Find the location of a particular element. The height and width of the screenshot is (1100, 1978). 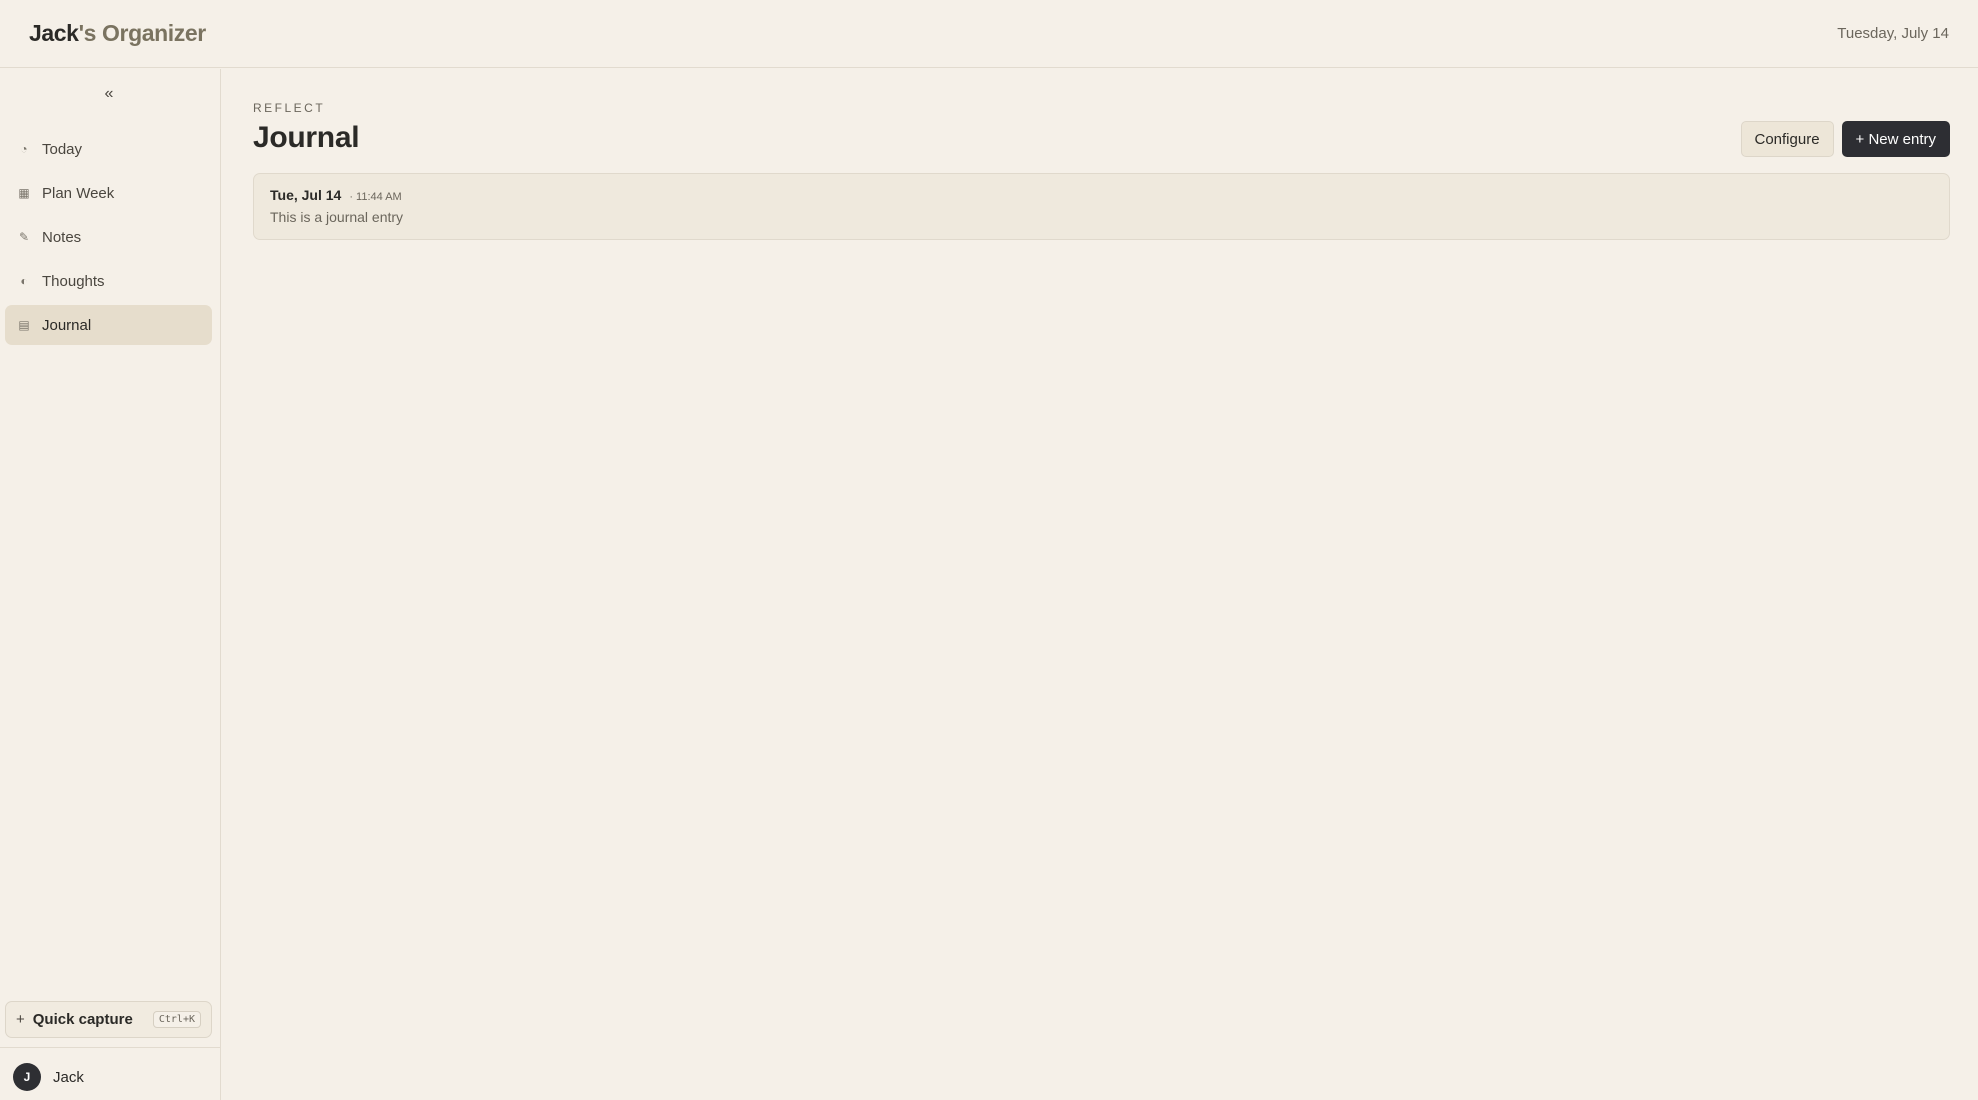

new-entry-button: + New entry is located at coordinates (1895, 139).